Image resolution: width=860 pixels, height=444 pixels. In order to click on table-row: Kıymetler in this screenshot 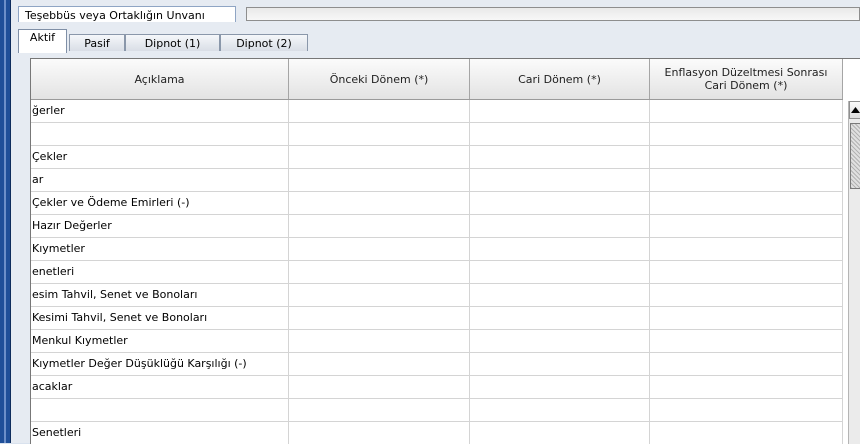, I will do `click(437, 249)`.